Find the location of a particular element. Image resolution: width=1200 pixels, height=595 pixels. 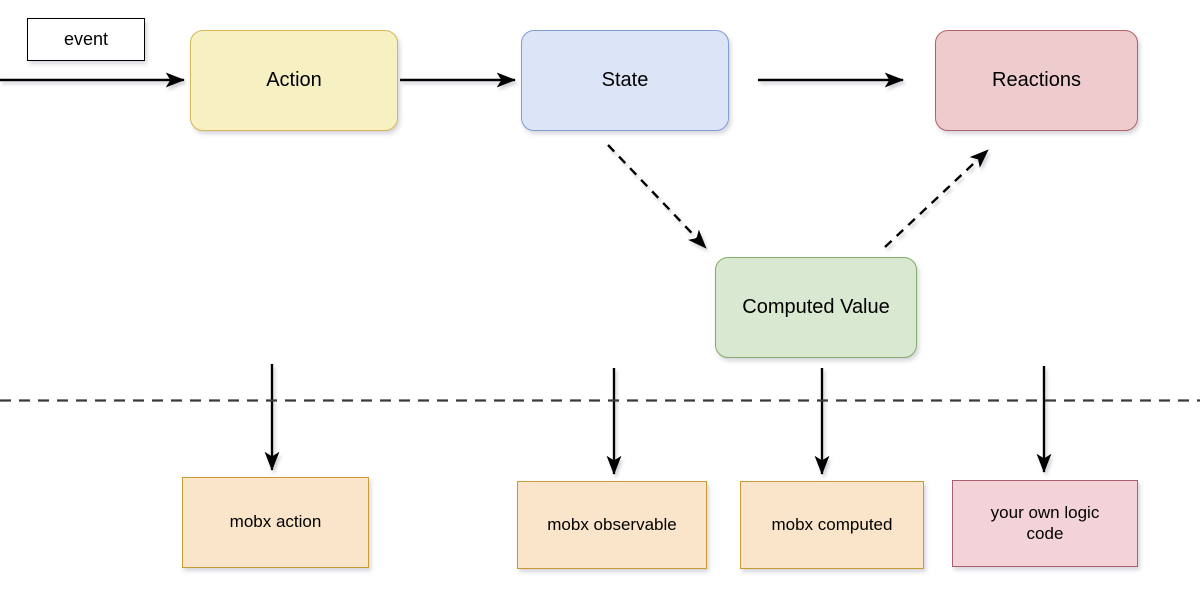

edge-state-to-computed is located at coordinates (657, 196).